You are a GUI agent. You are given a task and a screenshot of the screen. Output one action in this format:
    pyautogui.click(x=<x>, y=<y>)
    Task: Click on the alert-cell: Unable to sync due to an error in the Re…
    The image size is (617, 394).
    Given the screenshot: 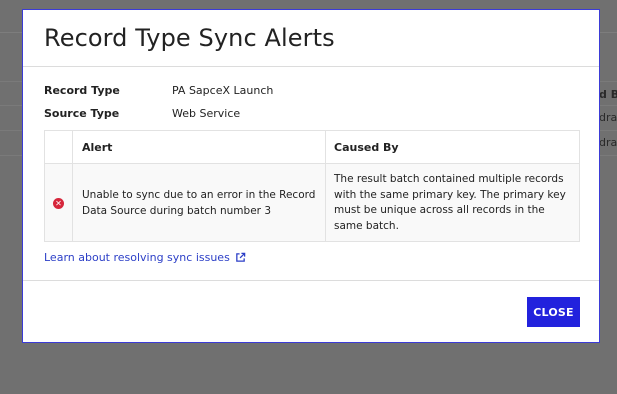 What is the action you would take?
    pyautogui.click(x=199, y=203)
    